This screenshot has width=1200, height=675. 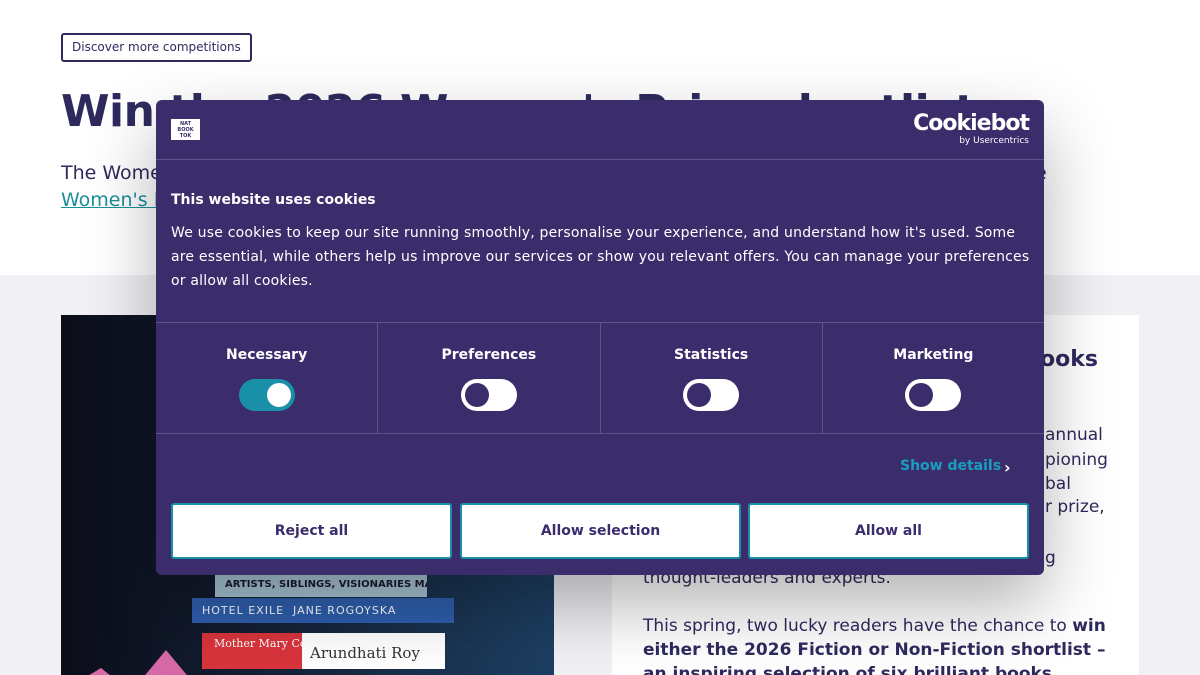 I want to click on show-details-link: Show details, so click(x=950, y=466).